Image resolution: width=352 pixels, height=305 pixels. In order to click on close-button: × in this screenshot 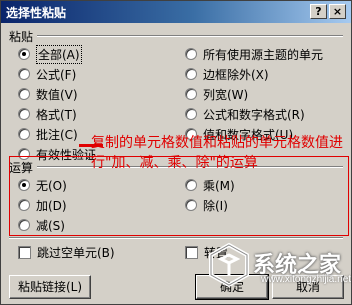, I will do `click(337, 11)`.